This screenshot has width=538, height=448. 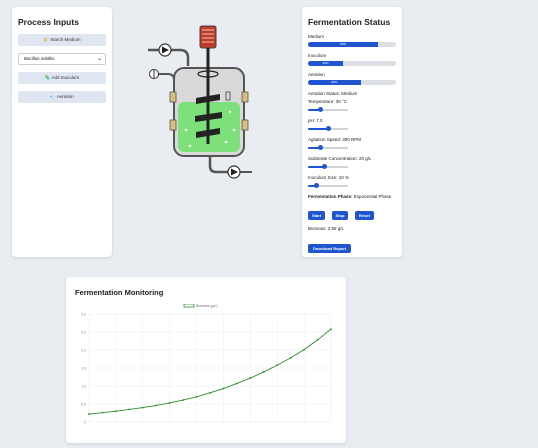 What do you see at coordinates (364, 215) in the screenshot?
I see `reset-button: Reset` at bounding box center [364, 215].